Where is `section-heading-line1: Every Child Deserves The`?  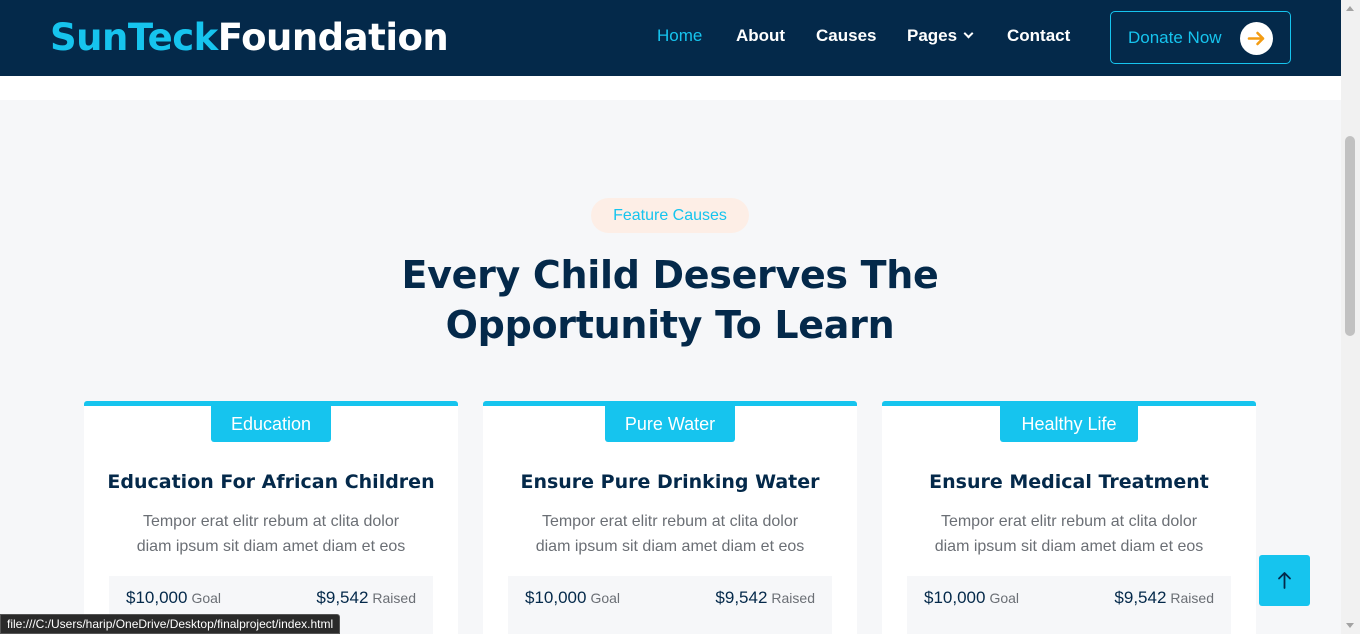 section-heading-line1: Every Child Deserves The is located at coordinates (670, 275).